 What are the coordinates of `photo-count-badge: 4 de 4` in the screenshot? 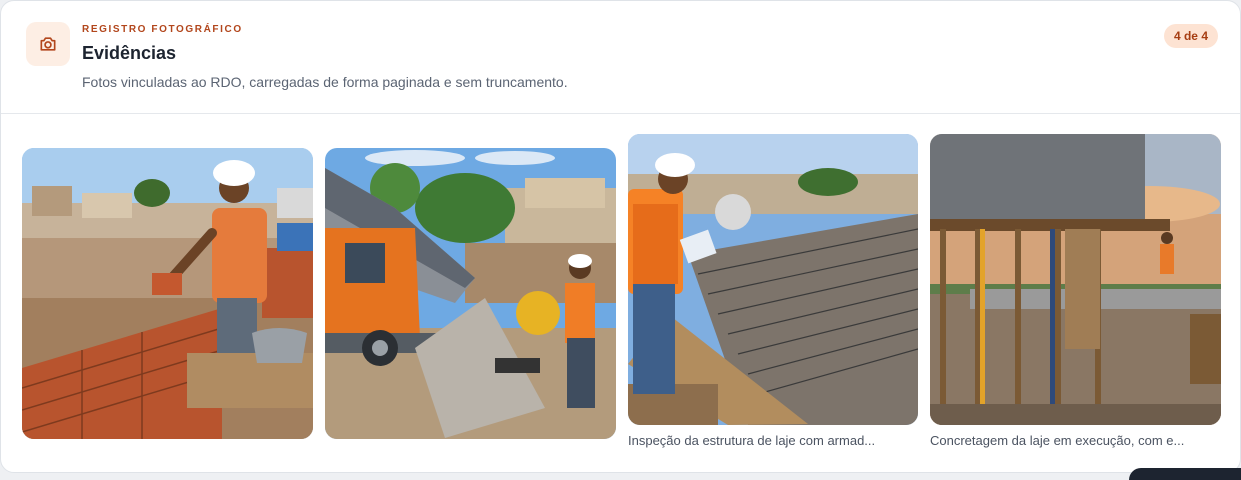 It's located at (1190, 36).